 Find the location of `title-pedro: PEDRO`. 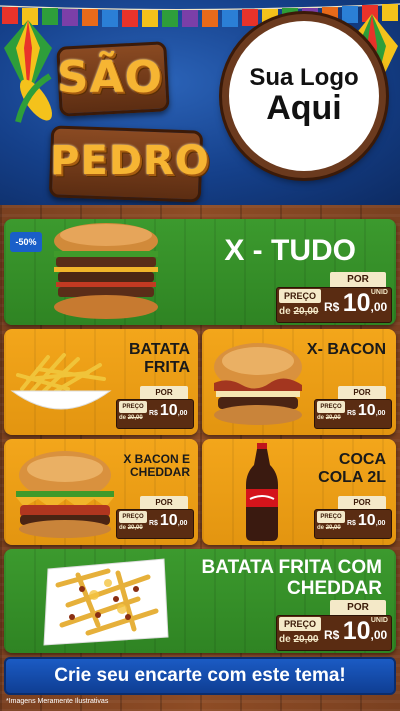

title-pedro: PEDRO is located at coordinates (130, 161).